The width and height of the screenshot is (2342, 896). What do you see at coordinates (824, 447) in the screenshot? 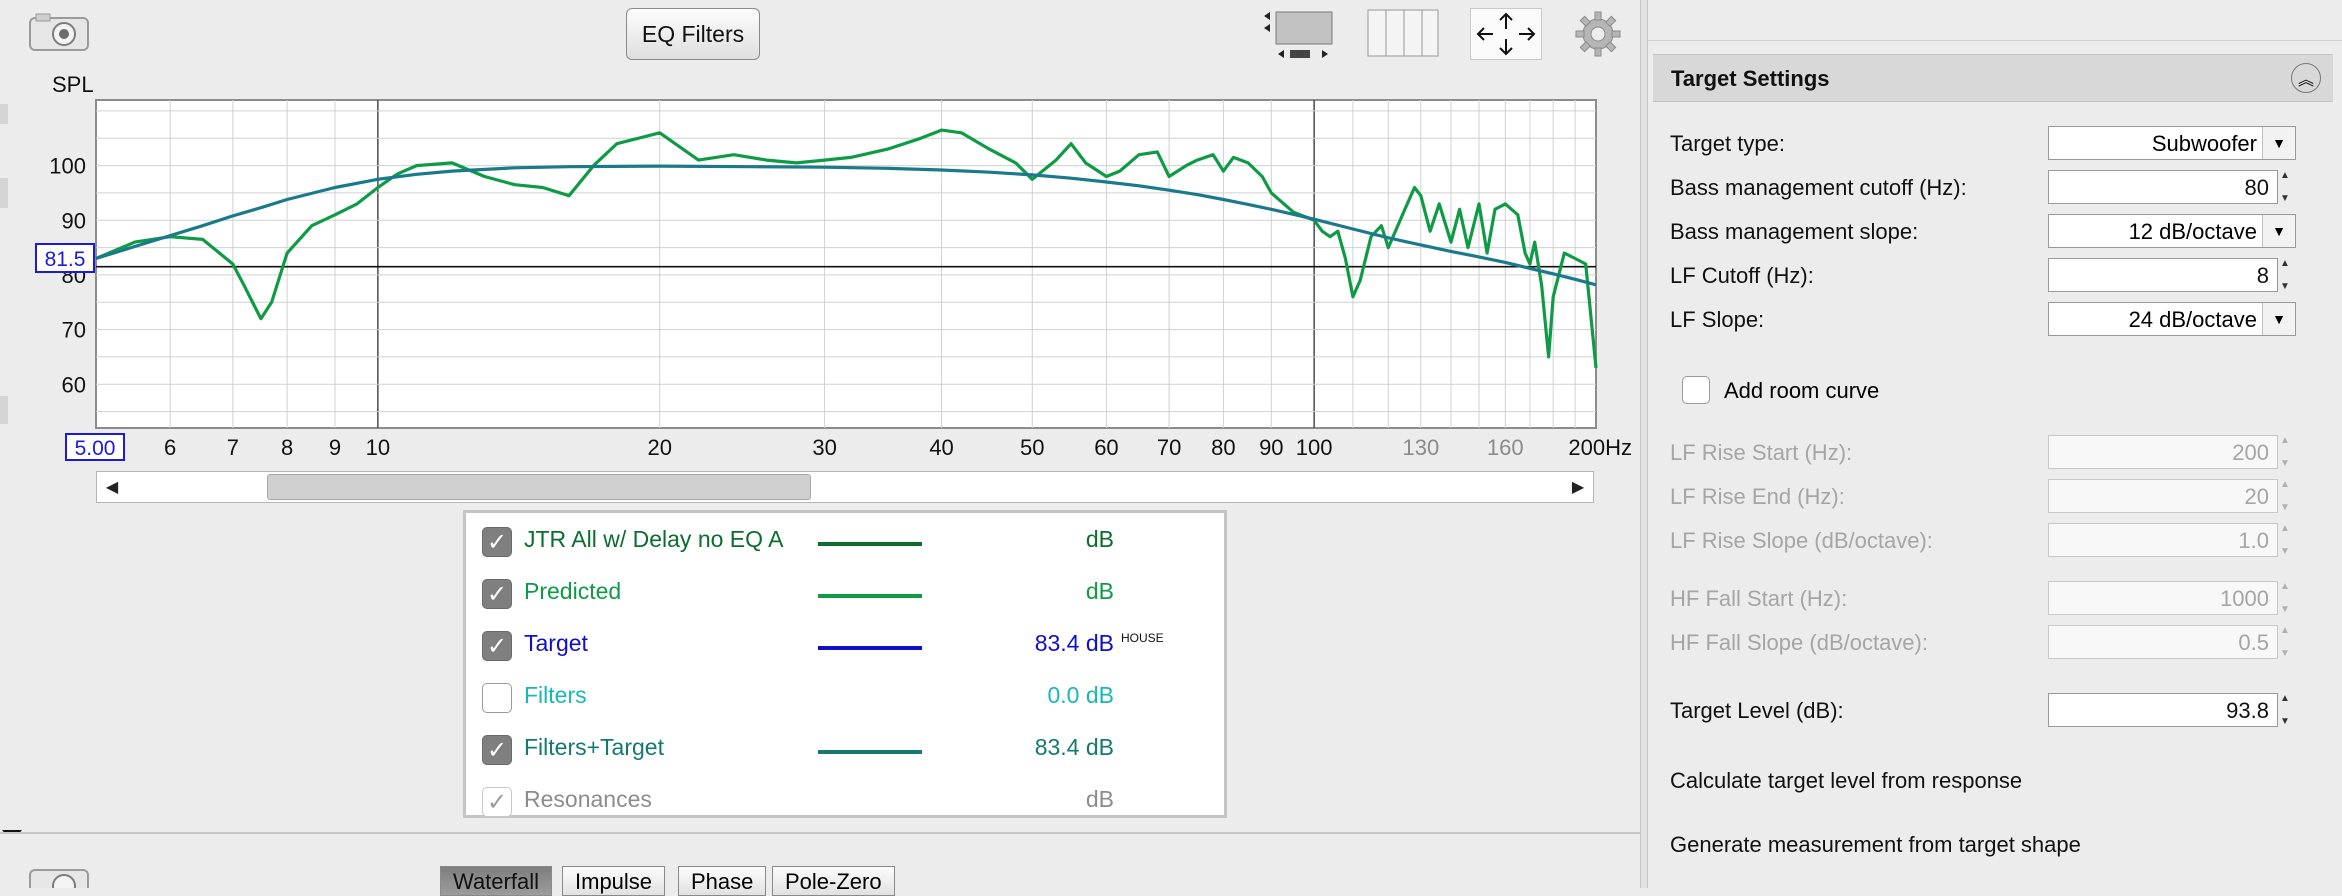
I see `x-tick-label: 30` at bounding box center [824, 447].